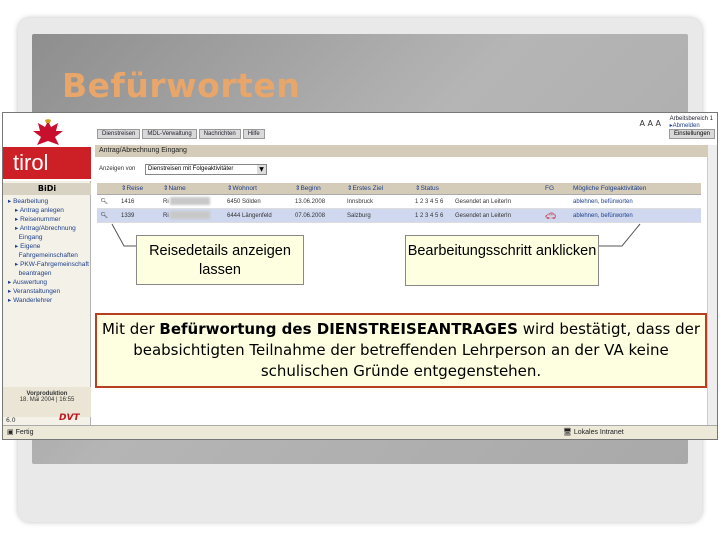 This screenshot has width=720, height=540. What do you see at coordinates (559, 201) in the screenshot?
I see `cell-fg` at bounding box center [559, 201].